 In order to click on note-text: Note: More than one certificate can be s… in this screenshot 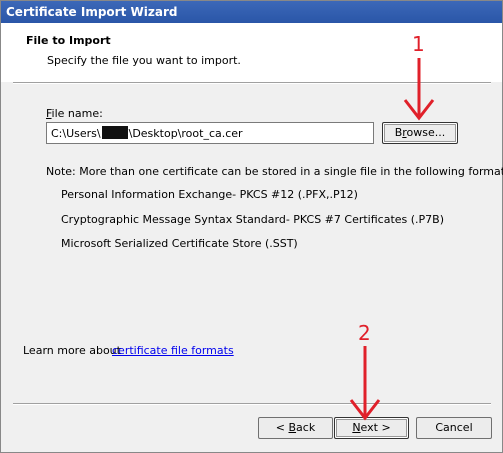, I will do `click(274, 171)`.